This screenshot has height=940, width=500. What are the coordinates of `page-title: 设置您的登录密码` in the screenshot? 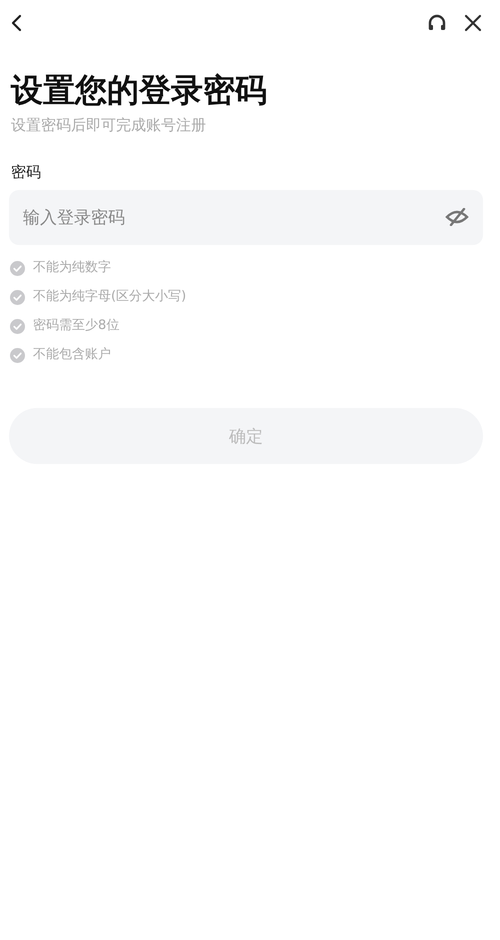 It's located at (139, 90).